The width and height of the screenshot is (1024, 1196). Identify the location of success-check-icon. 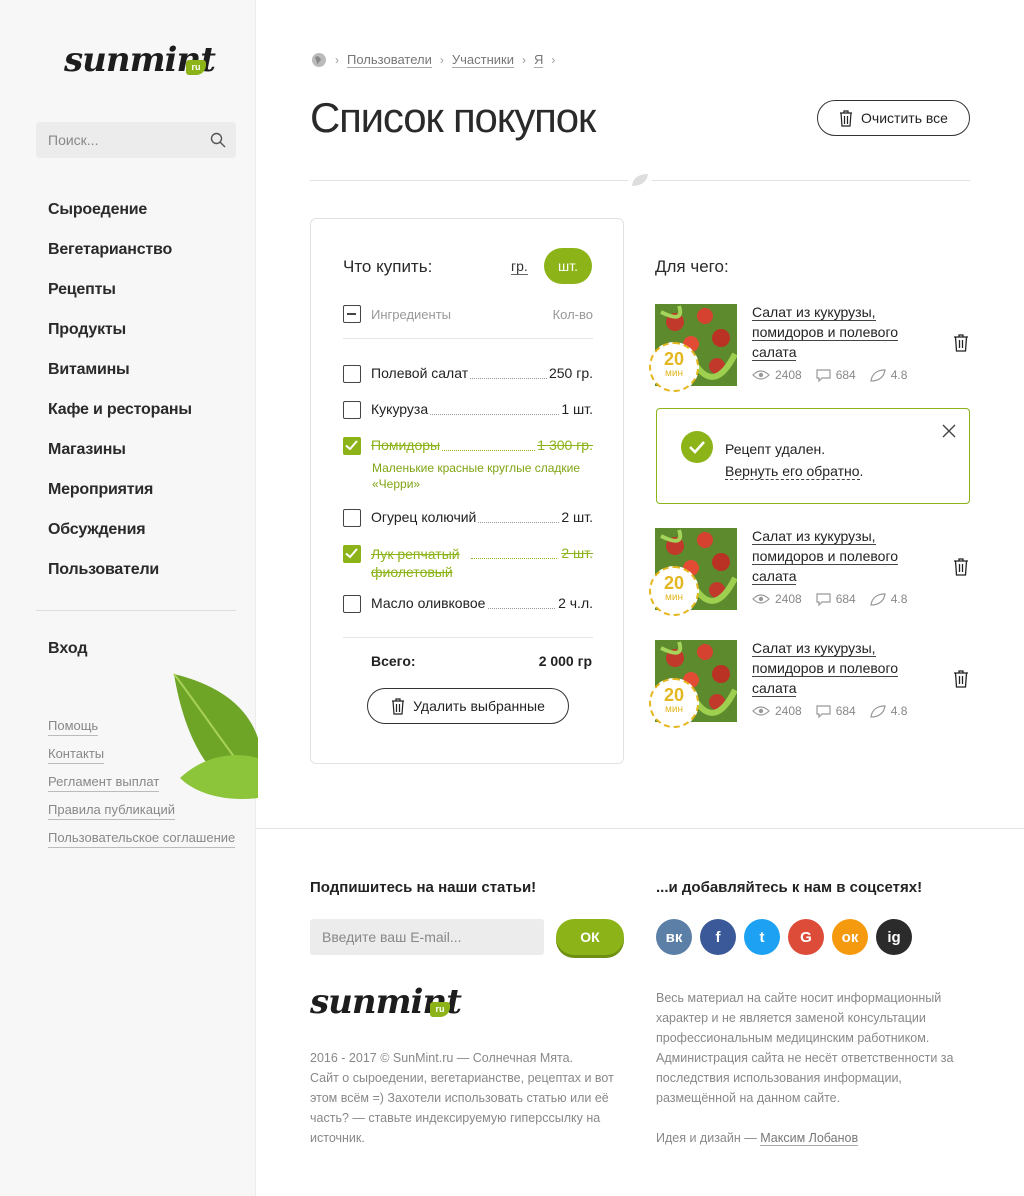
(697, 447).